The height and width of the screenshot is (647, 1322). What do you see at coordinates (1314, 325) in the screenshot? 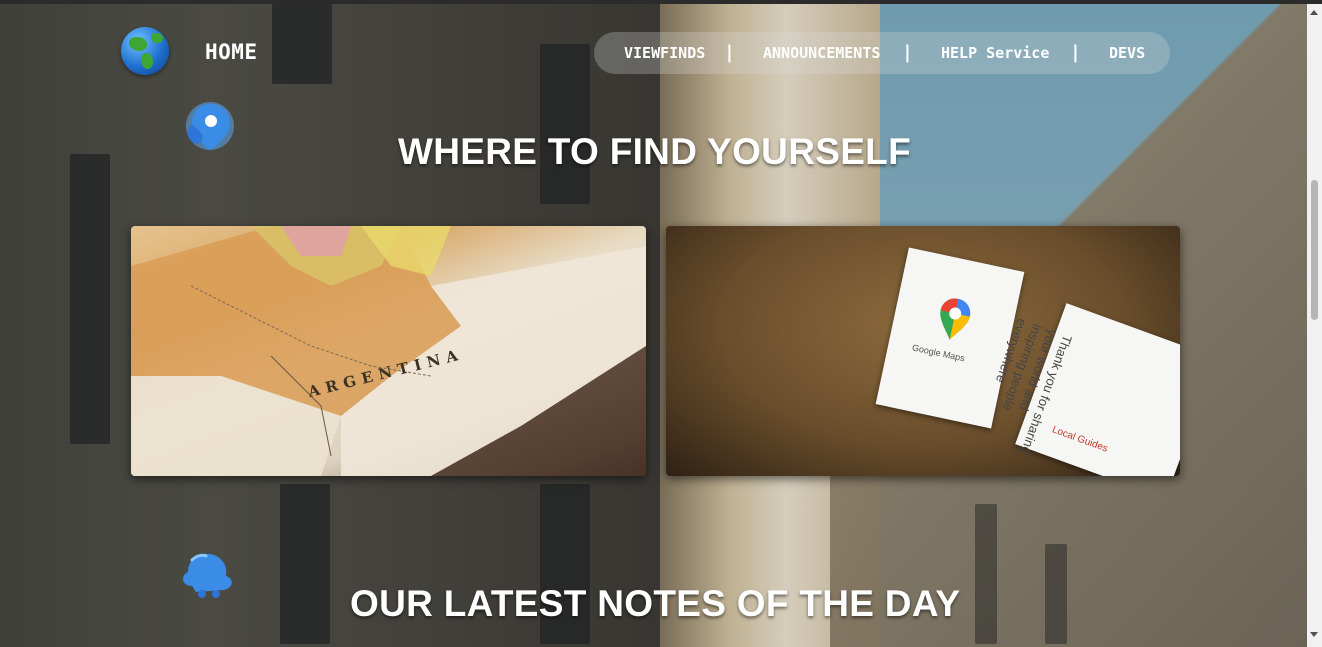
I see `scrollbar` at bounding box center [1314, 325].